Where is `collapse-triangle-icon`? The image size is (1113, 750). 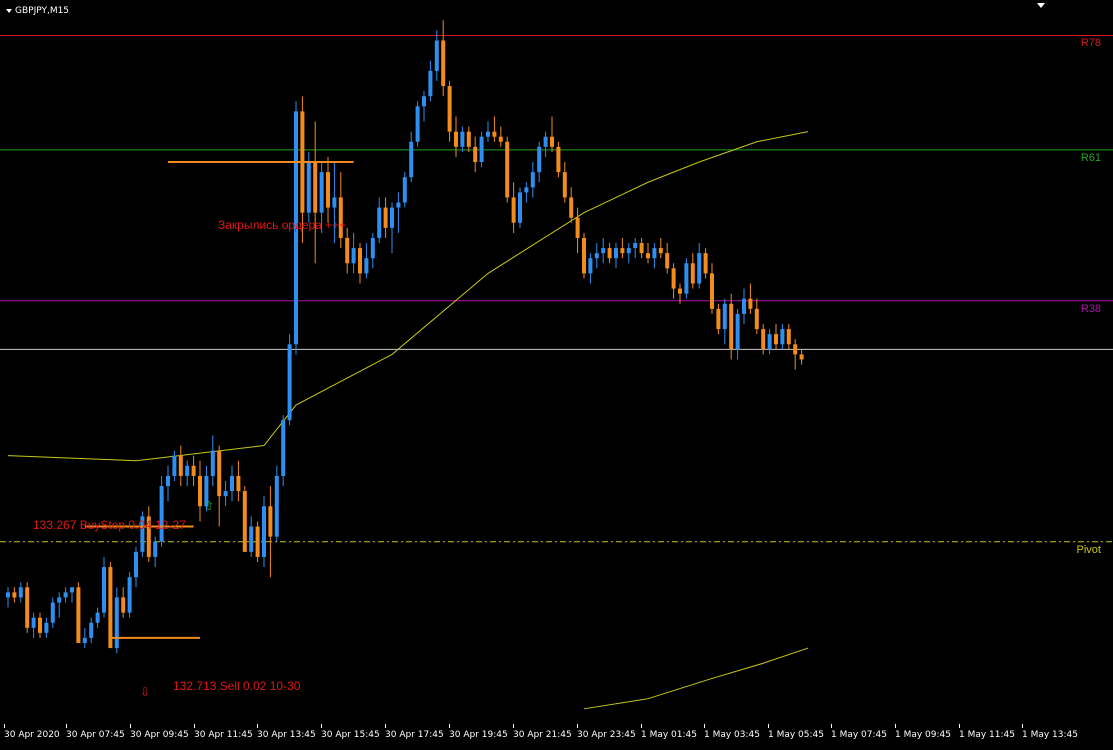 collapse-triangle-icon is located at coordinates (9, 11).